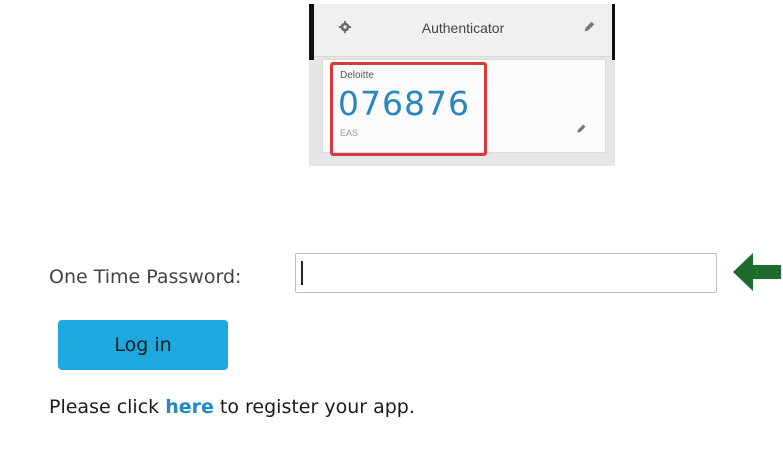  Describe the element at coordinates (408, 109) in the screenshot. I see `code-highlight-box` at that location.